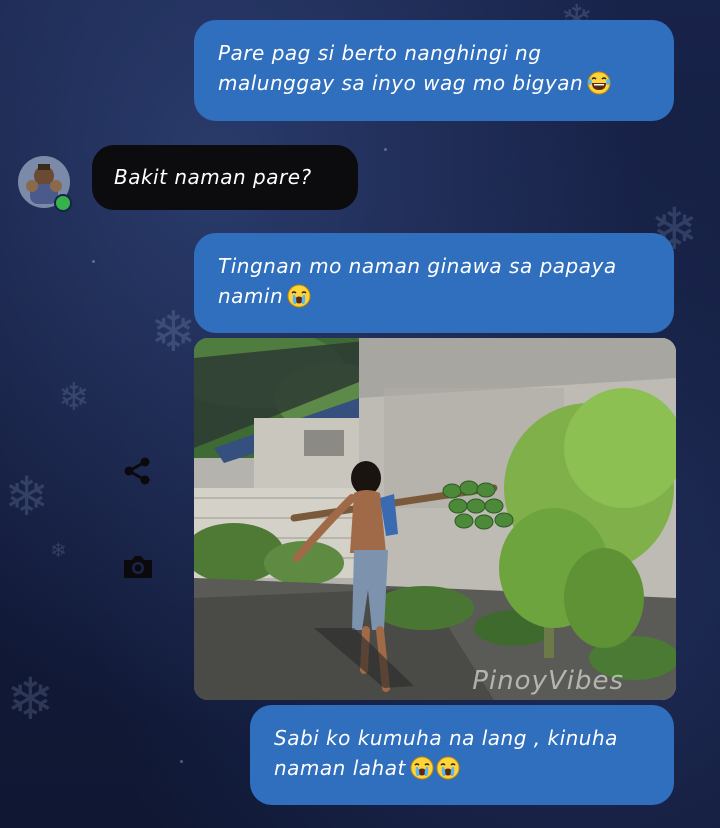  What do you see at coordinates (548, 681) in the screenshot?
I see `photo-watermark: PinoyVibes` at bounding box center [548, 681].